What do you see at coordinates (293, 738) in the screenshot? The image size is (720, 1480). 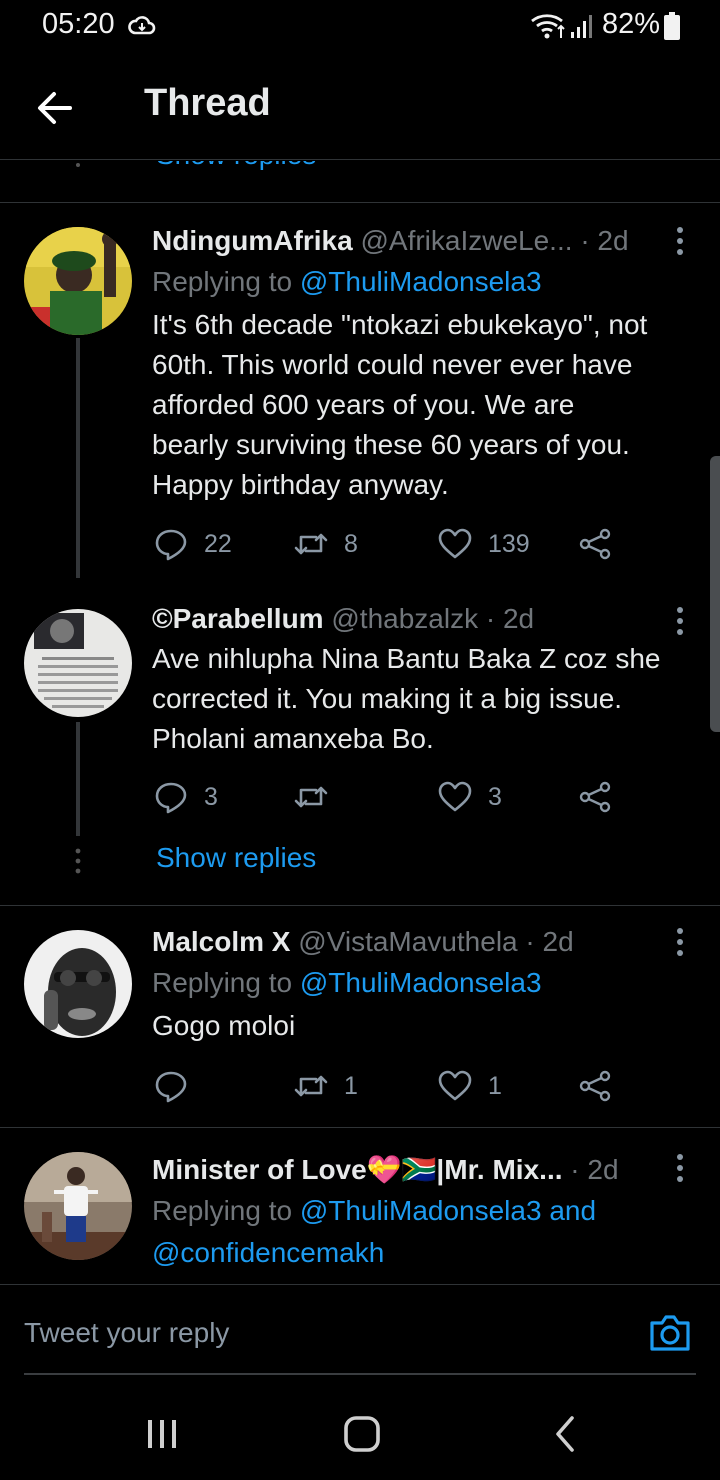 I see `tweet-text-line: Pholani amanxeba Bo.` at bounding box center [293, 738].